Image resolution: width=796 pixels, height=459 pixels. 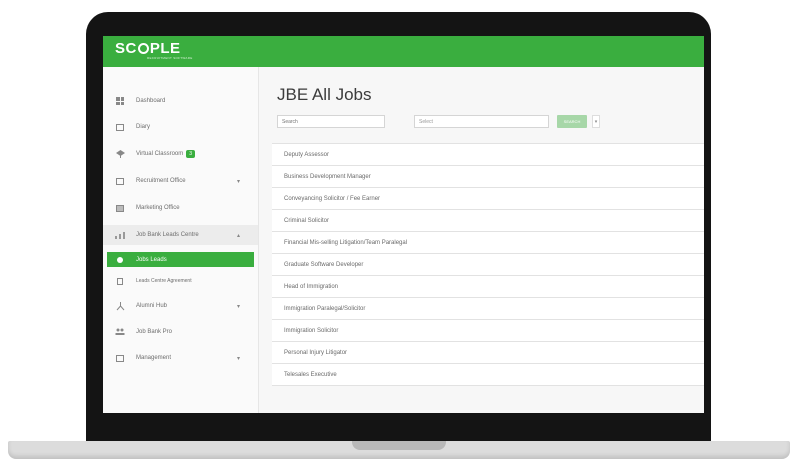 I want to click on page-title: JBE All Jobs, so click(x=324, y=94).